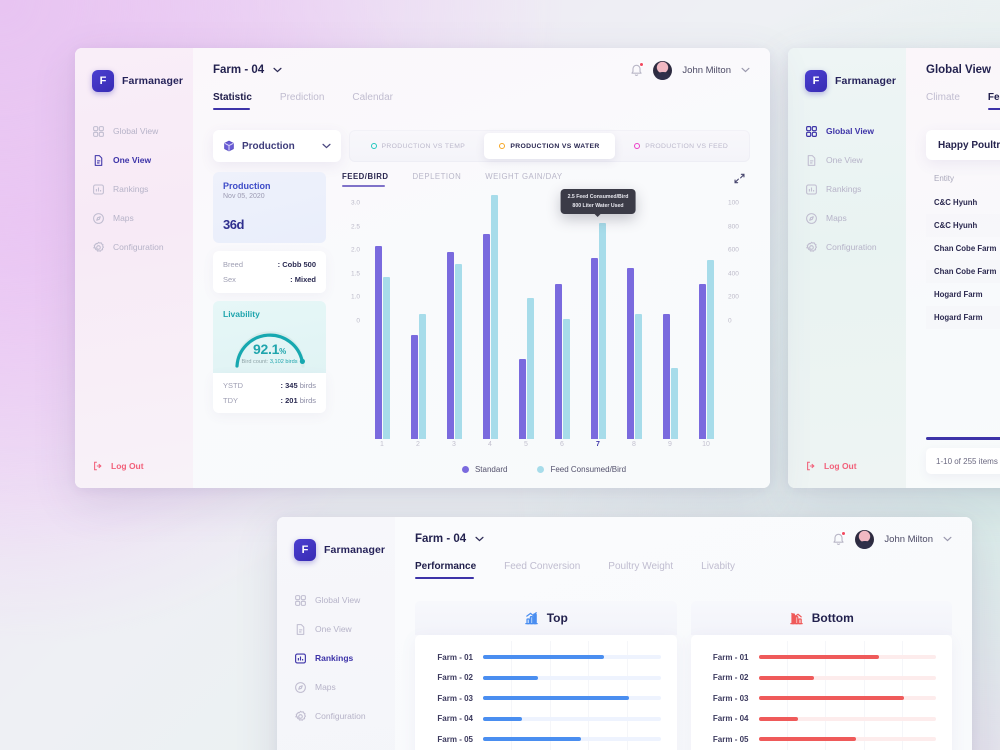 This screenshot has height=750, width=1000. What do you see at coordinates (300, 629) in the screenshot?
I see `document-icon` at bounding box center [300, 629].